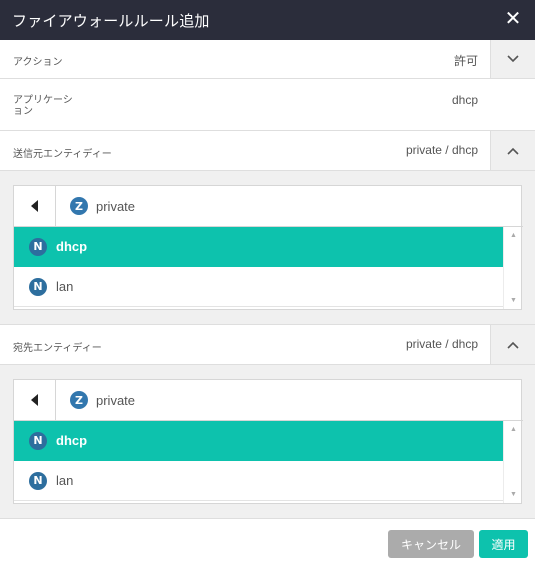  What do you see at coordinates (57, 348) in the screenshot?
I see `destination-entity-label: 宛先エンティディー` at bounding box center [57, 348].